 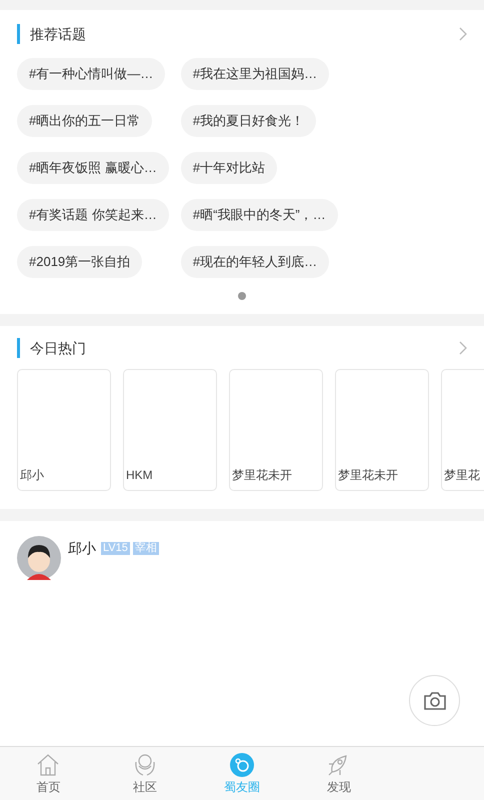 I want to click on camera-button, so click(x=434, y=700).